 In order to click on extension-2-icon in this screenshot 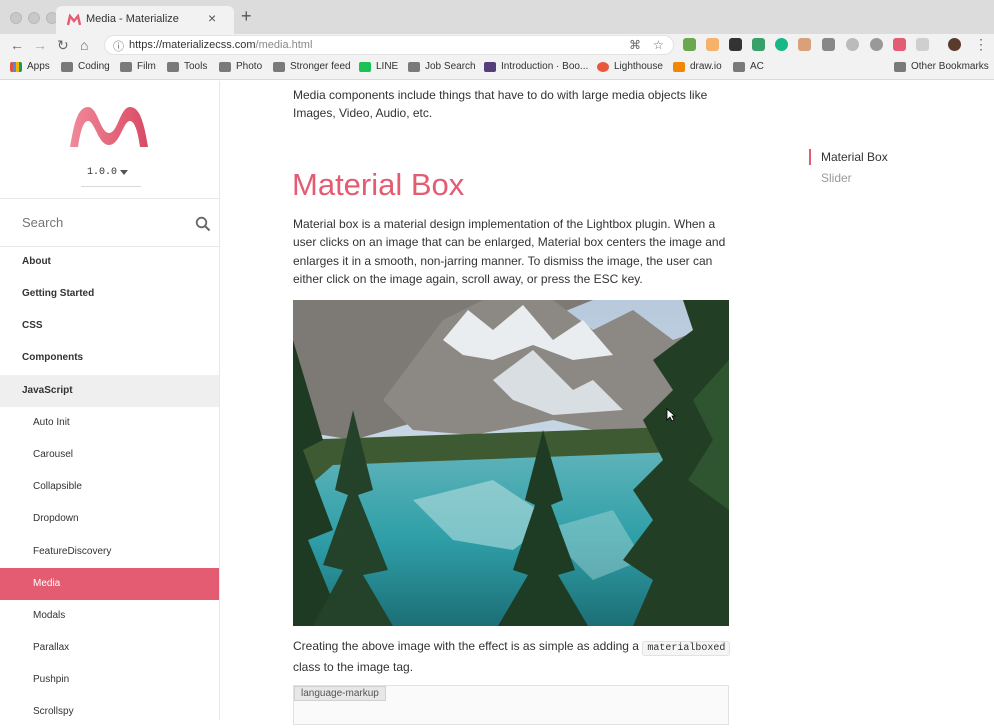, I will do `click(712, 44)`.